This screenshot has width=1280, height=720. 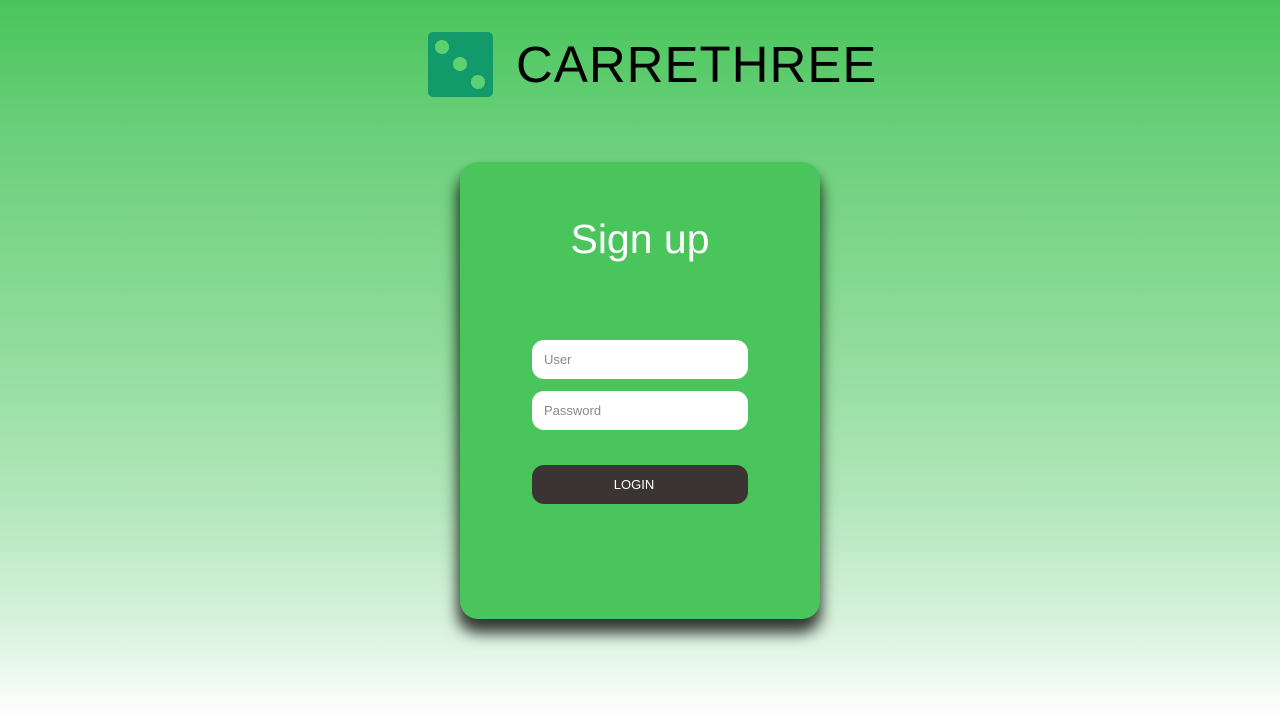 I want to click on site-header: CARRETHREE, so click(x=652, y=64).